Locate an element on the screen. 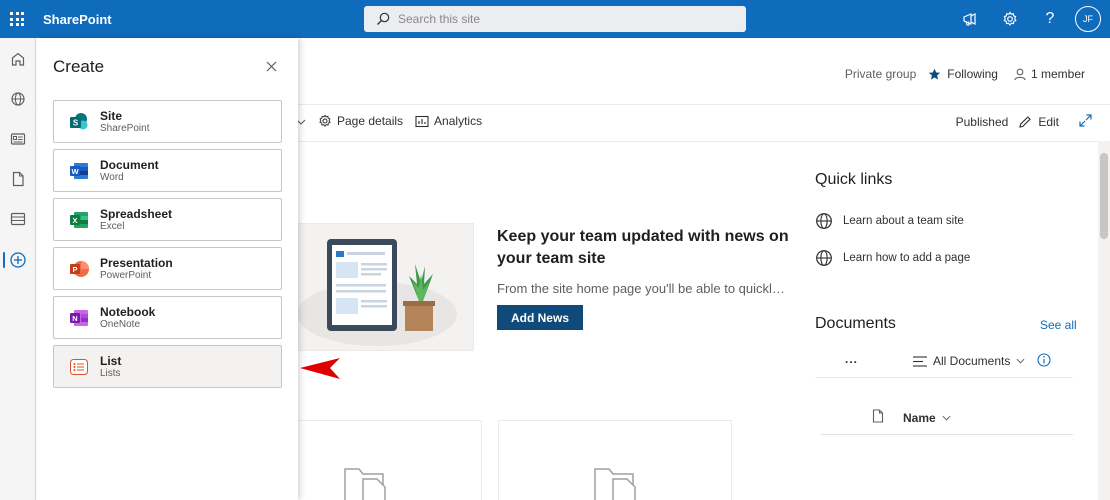 This screenshot has width=1110, height=500. quick-links-title: Quick links is located at coordinates (854, 179).